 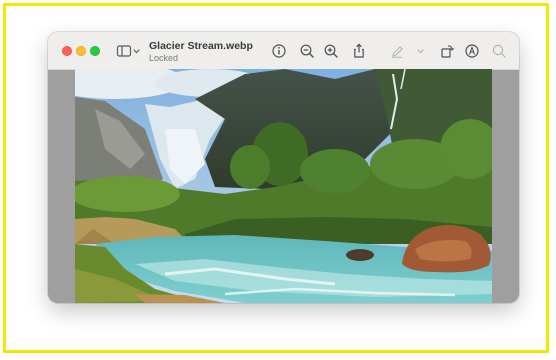 What do you see at coordinates (67, 51) in the screenshot?
I see `close-button` at bounding box center [67, 51].